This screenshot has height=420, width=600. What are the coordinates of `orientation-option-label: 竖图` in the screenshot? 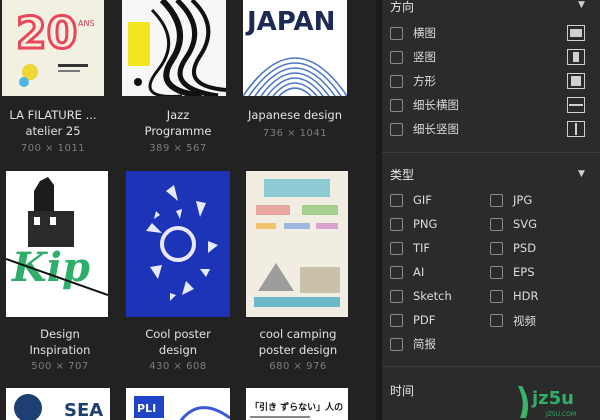 It's located at (424, 57).